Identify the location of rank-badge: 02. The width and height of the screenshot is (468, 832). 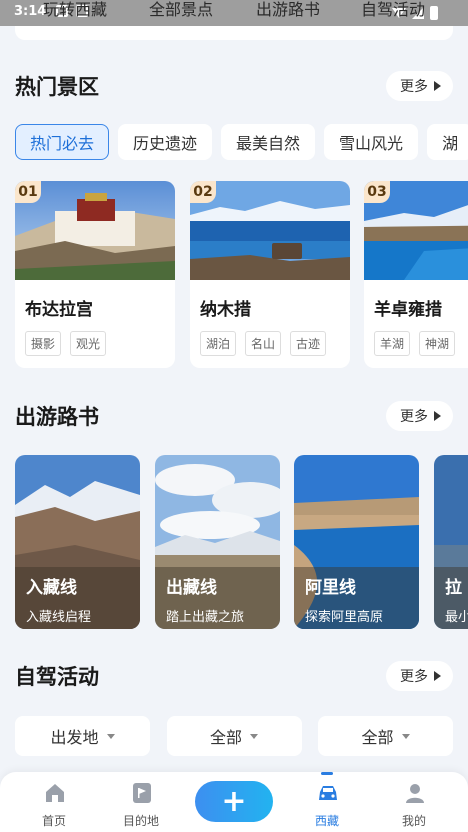
(203, 192).